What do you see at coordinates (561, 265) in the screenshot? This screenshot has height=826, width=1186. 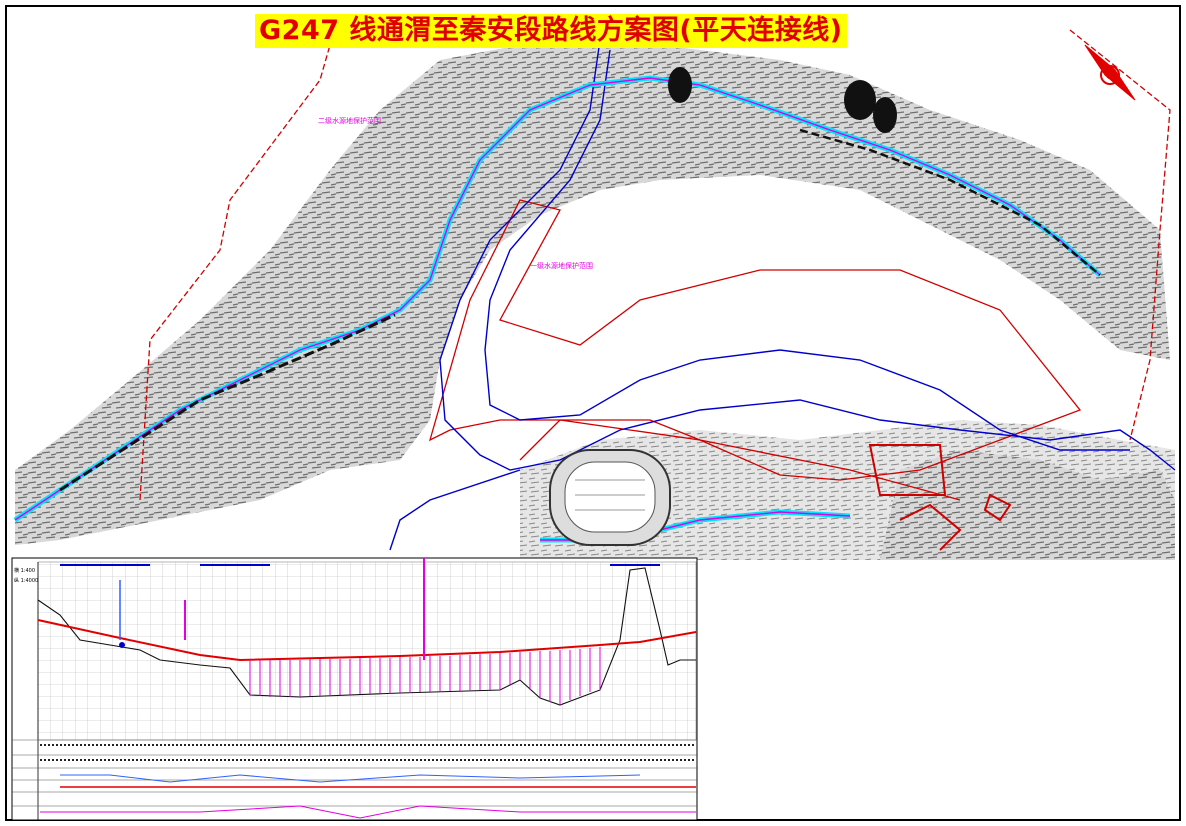 I see `label-protection-zone-1: 一级水源地保护范围` at bounding box center [561, 265].